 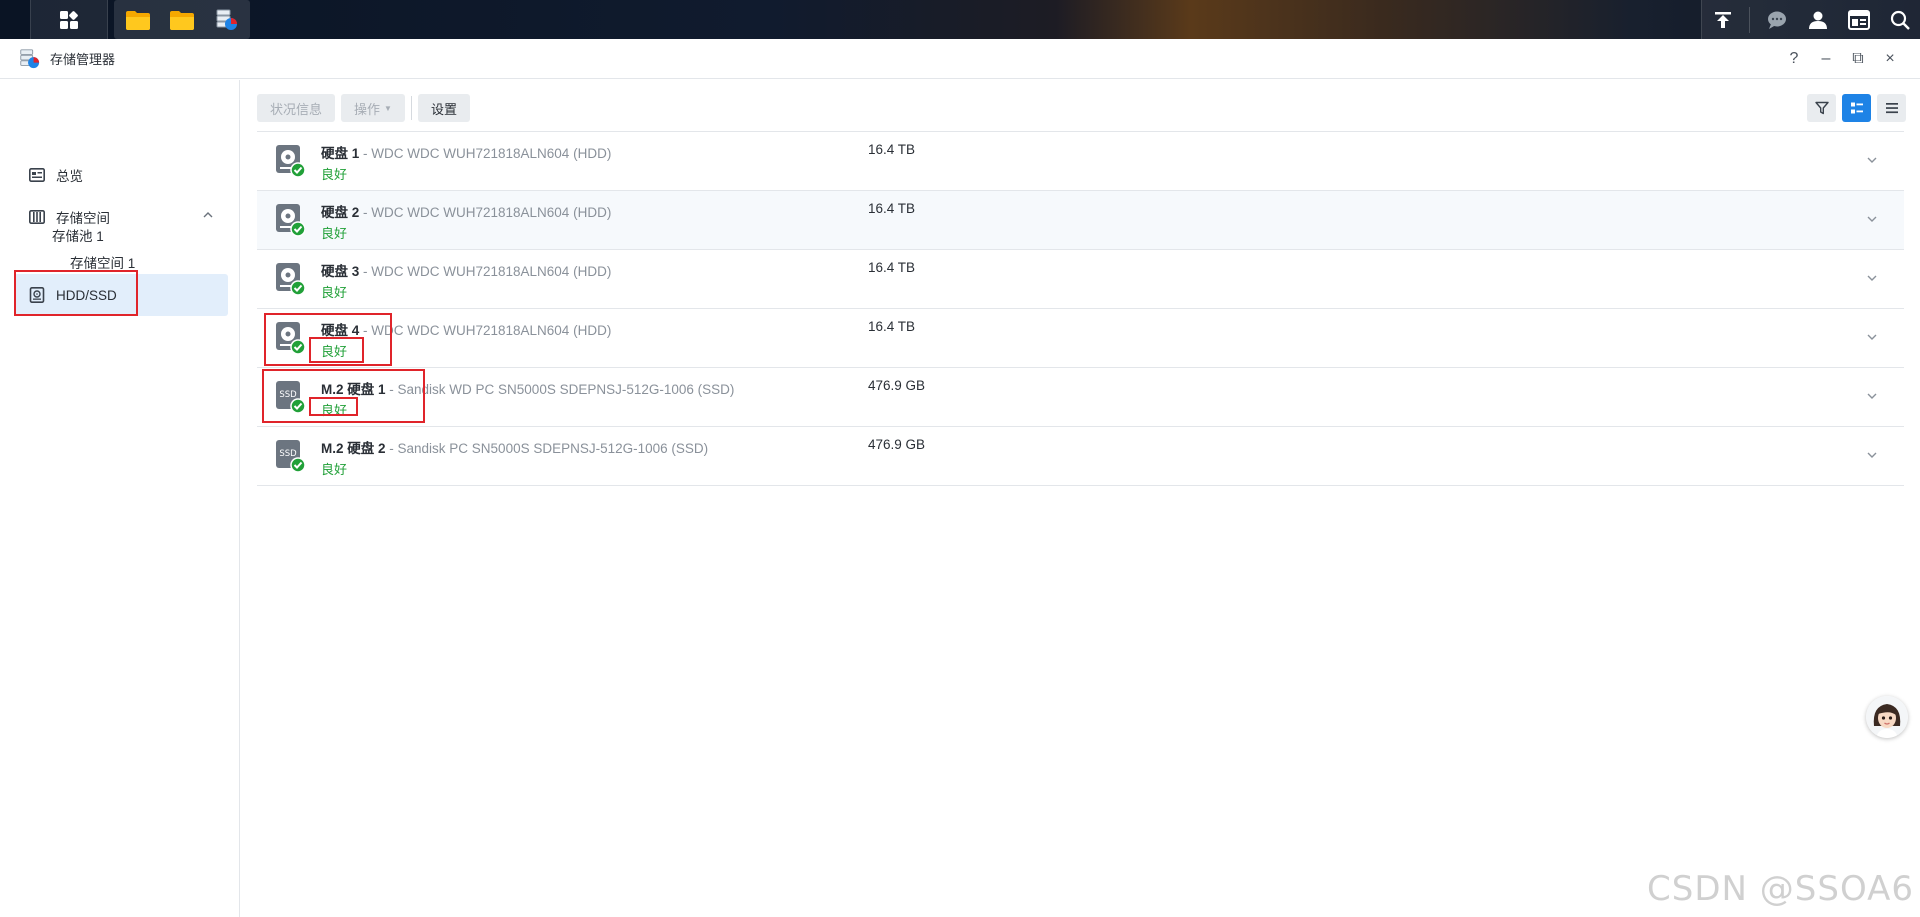 What do you see at coordinates (960, 19) in the screenshot?
I see `taskbar` at bounding box center [960, 19].